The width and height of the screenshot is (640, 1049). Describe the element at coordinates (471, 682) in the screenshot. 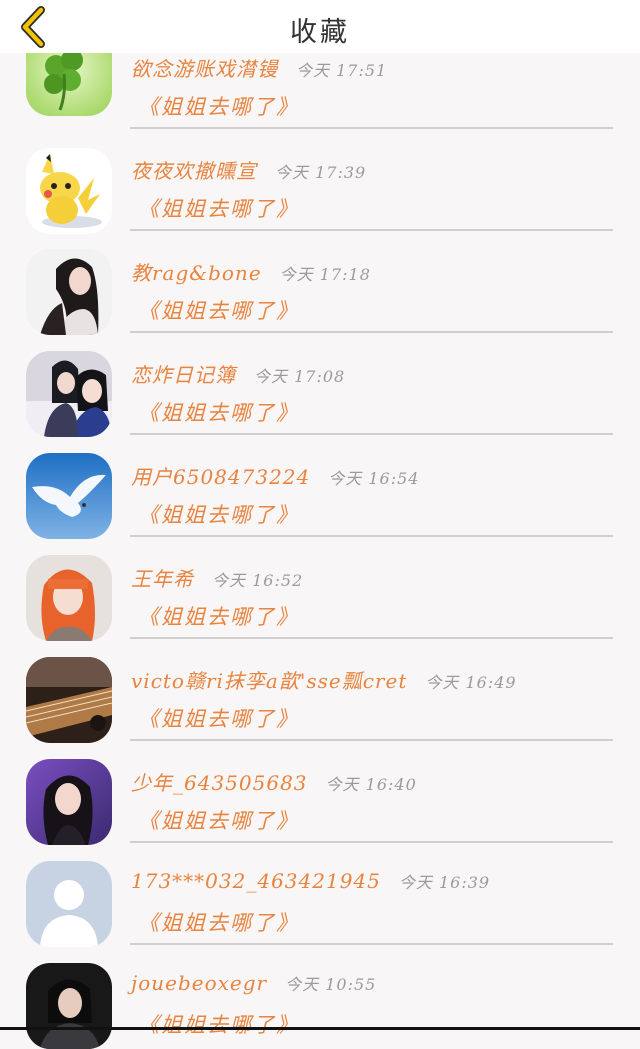

I see `timestamp: 今天 16:49` at that location.